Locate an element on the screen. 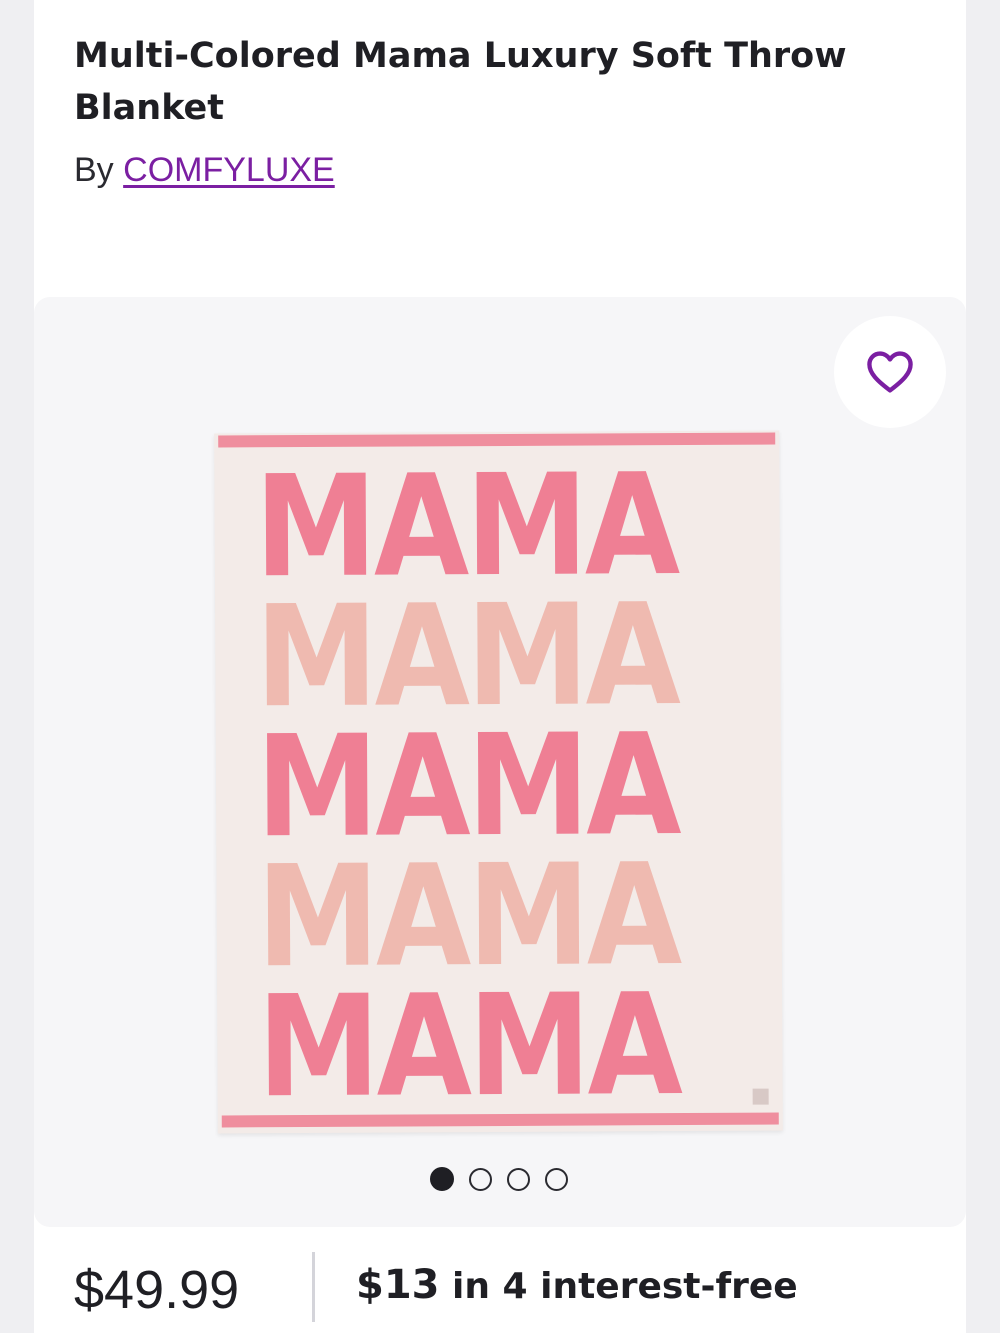 The image size is (1000, 1333). blanket-label-tag is located at coordinates (760, 1096).